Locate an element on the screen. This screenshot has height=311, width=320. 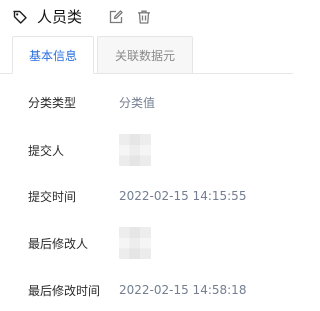
tab-label: 基本信息 is located at coordinates (52, 55).